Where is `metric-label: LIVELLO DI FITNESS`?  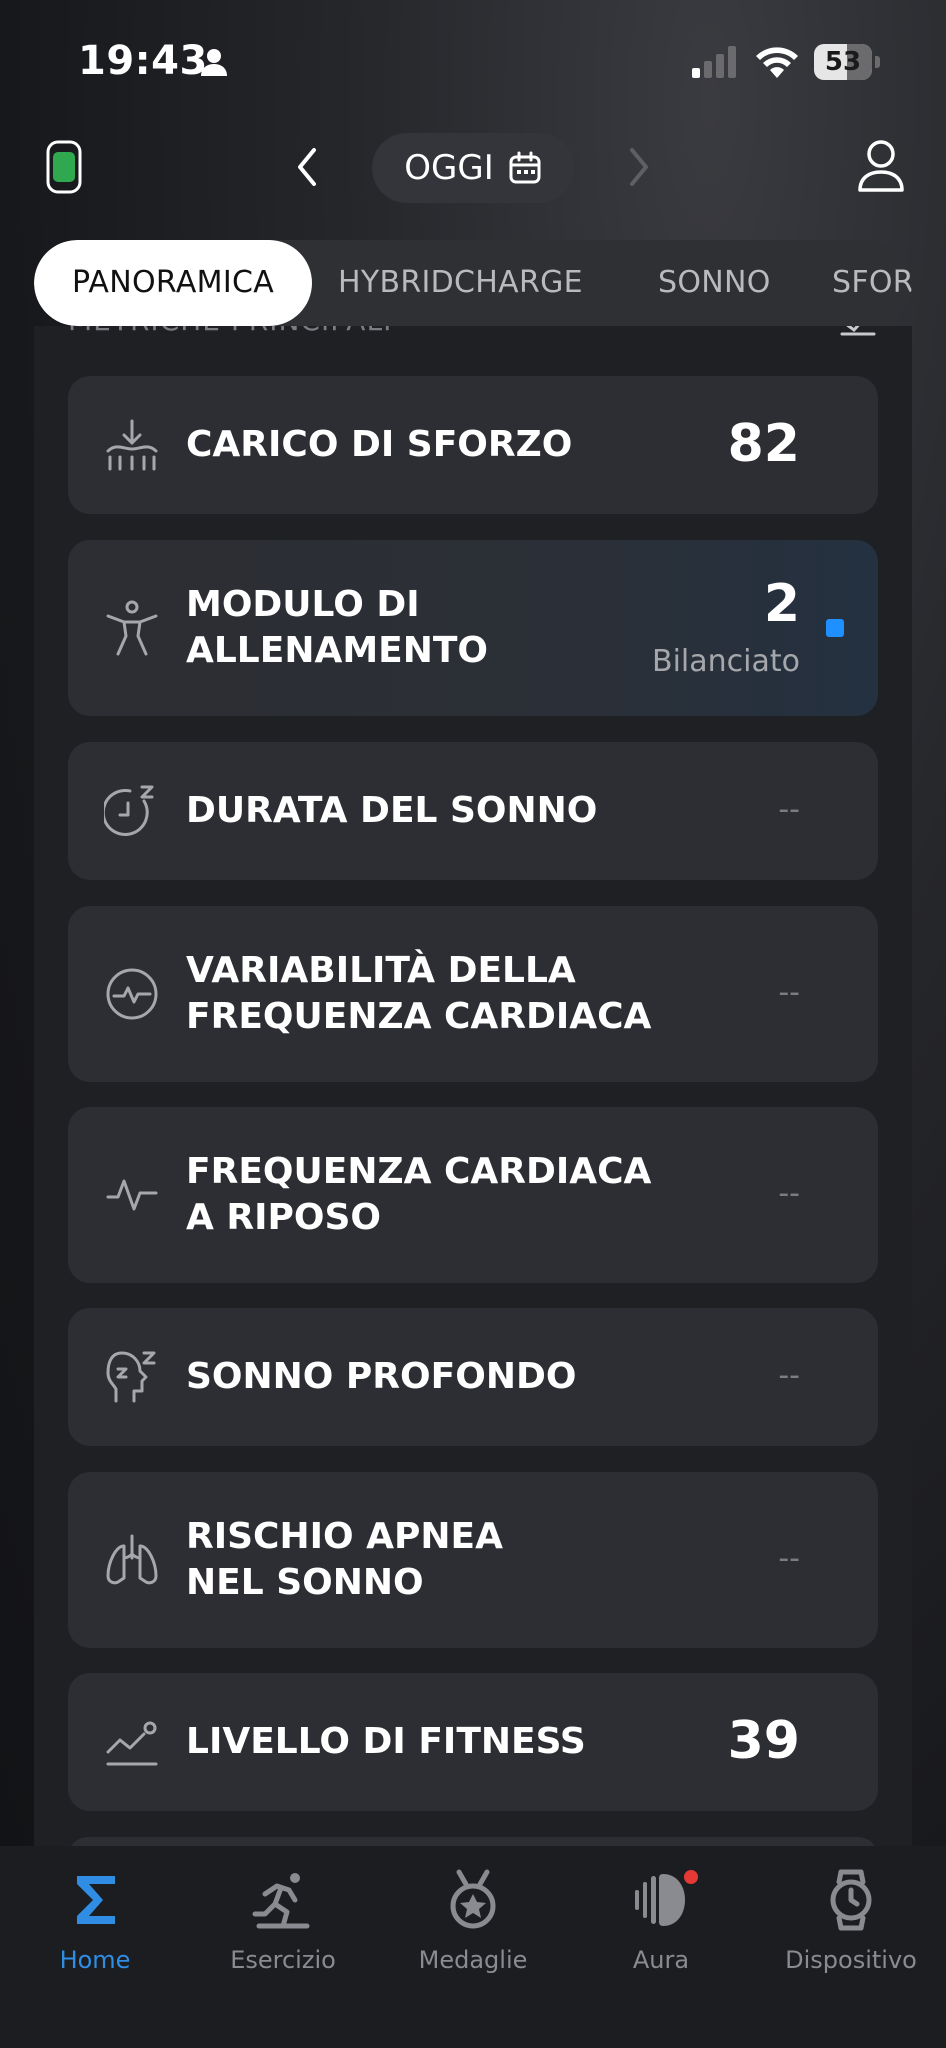
metric-label: LIVELLO DI FITNESS is located at coordinates (386, 1741).